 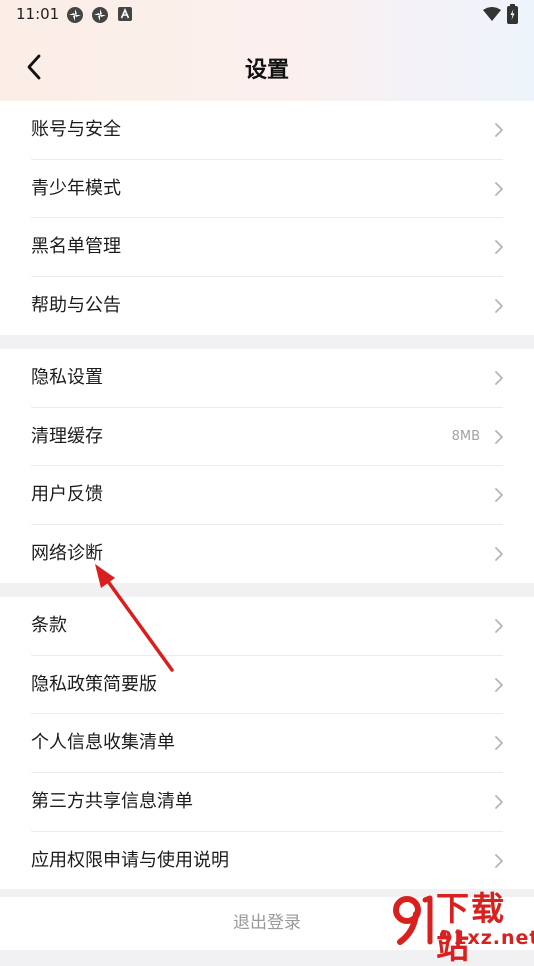 What do you see at coordinates (76, 129) in the screenshot?
I see `settings-item-label: 账号与安全` at bounding box center [76, 129].